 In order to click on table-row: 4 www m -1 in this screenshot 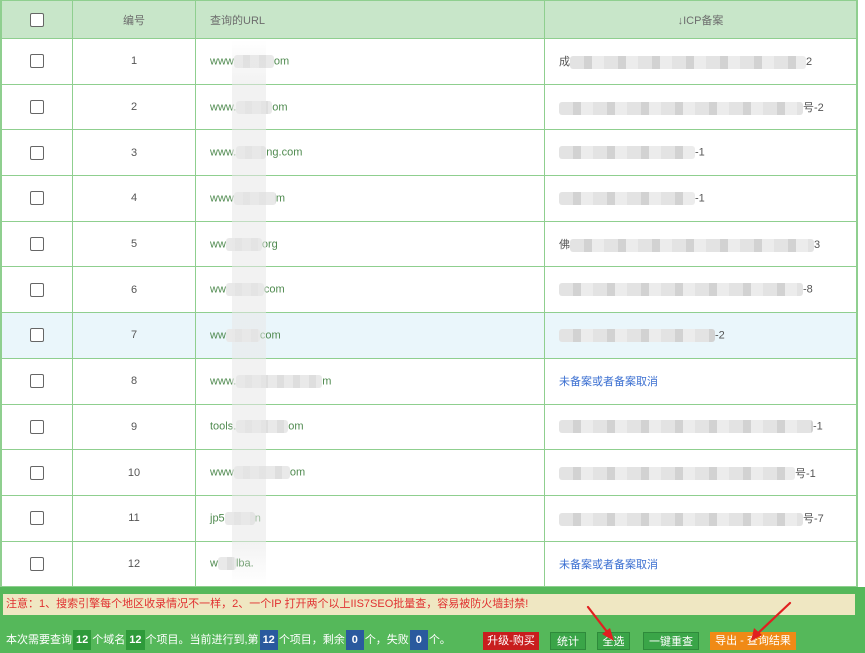, I will do `click(429, 198)`.